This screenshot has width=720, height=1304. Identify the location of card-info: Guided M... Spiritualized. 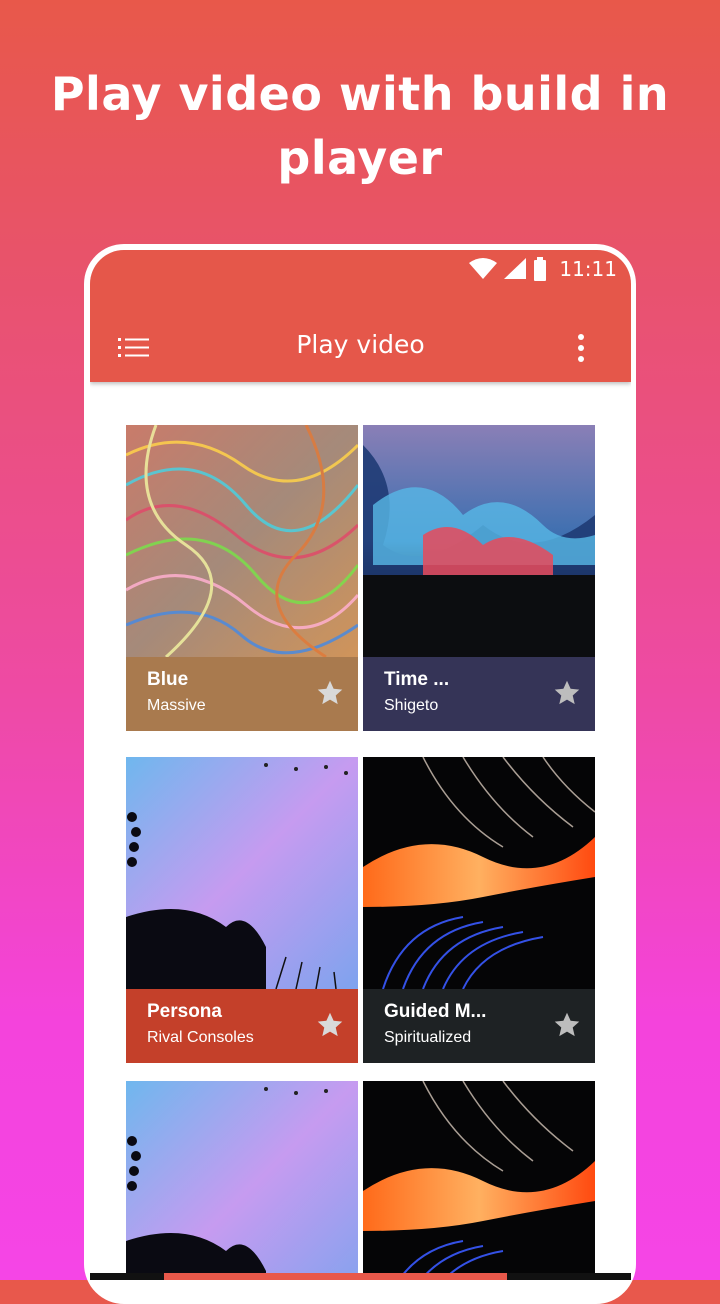
(479, 1026).